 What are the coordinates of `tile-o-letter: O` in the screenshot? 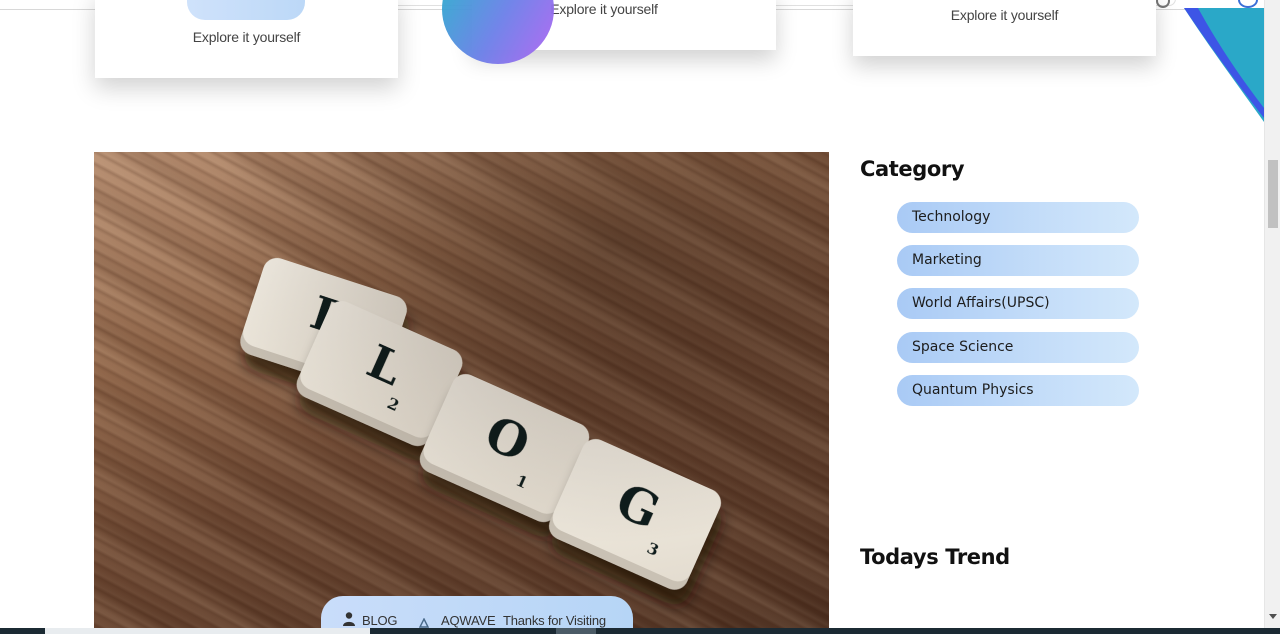 It's located at (507, 439).